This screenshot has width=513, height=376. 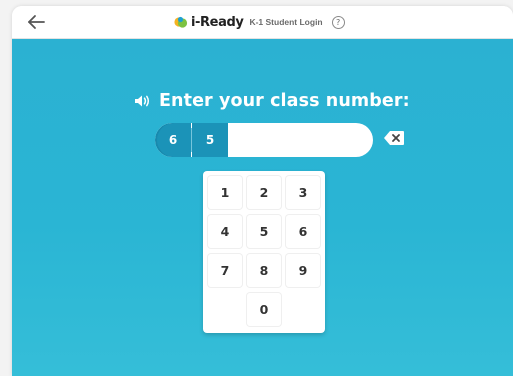 I want to click on key-9: 9, so click(x=303, y=270).